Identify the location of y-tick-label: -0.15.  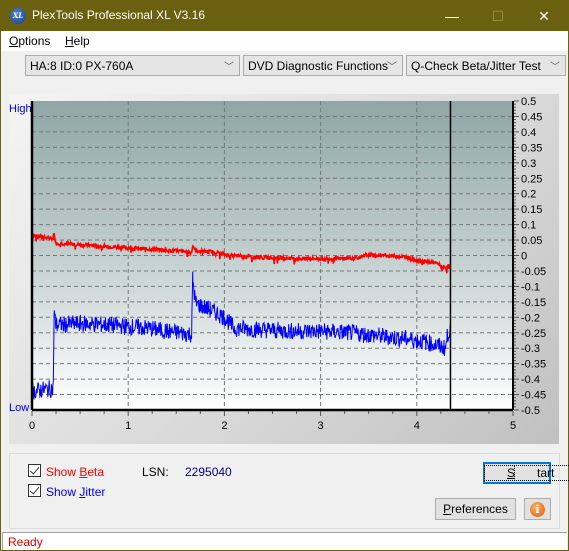
(533, 303).